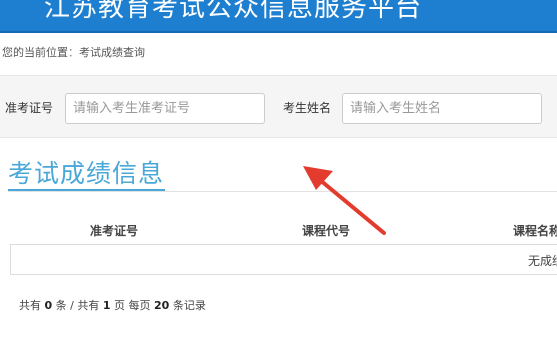 This screenshot has height=350, width=557. Describe the element at coordinates (542, 261) in the screenshot. I see `empty-results-message: 无成绩` at that location.